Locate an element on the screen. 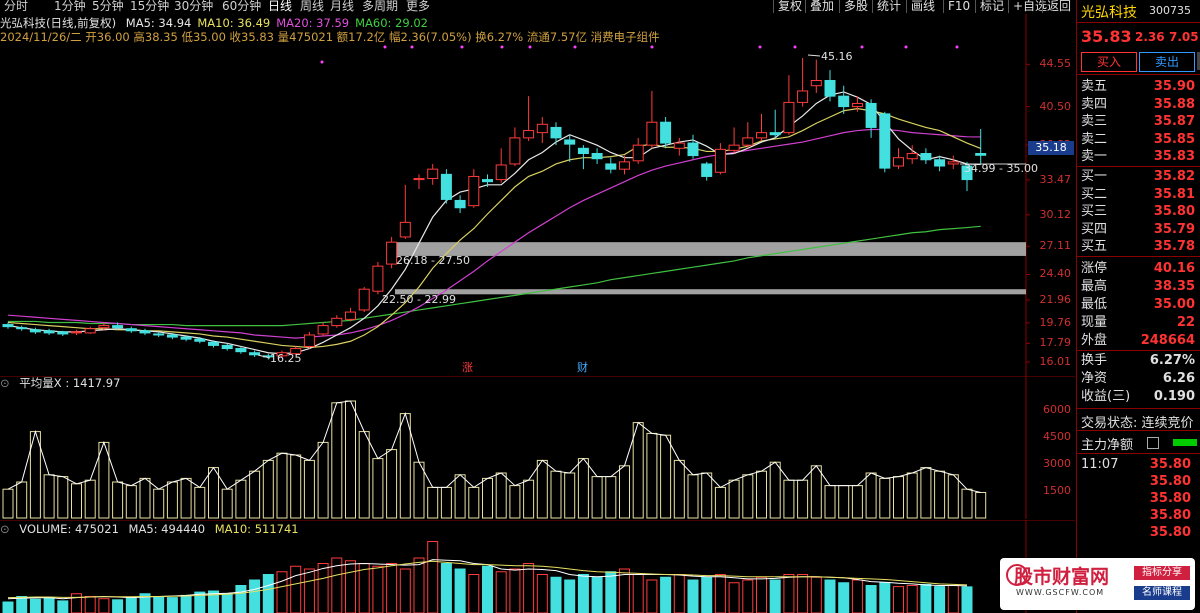 This screenshot has height=613, width=1200. toolbar-button-0: 复权 is located at coordinates (789, 6).